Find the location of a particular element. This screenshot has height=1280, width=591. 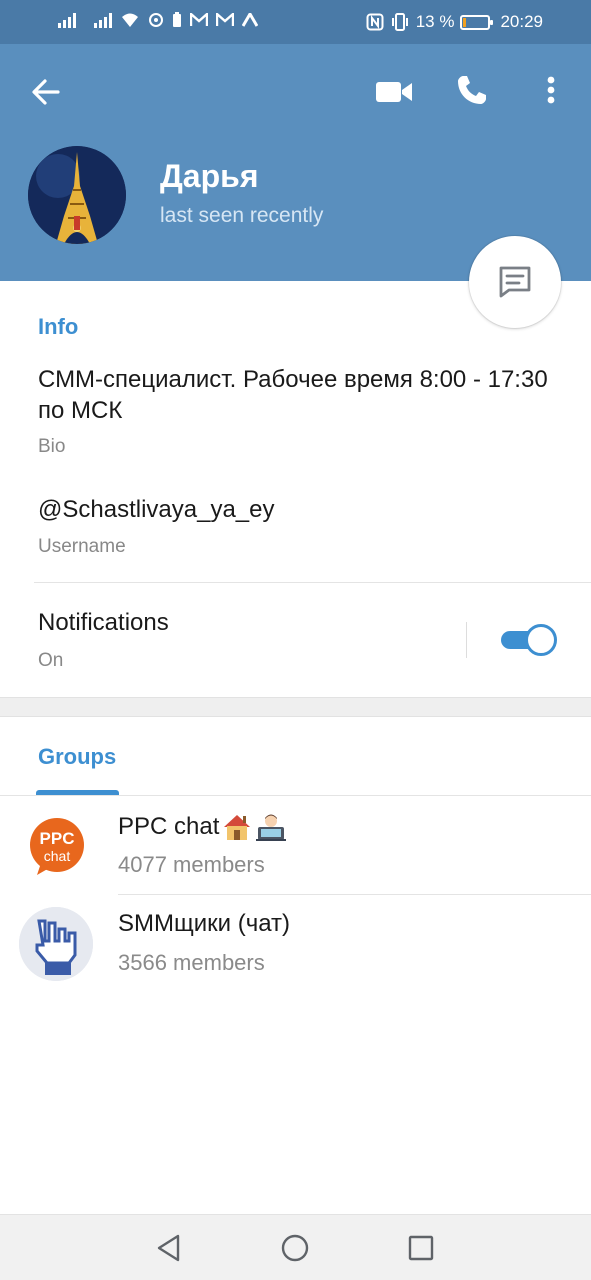

status-icons-right: 13 % 20:29 is located at coordinates (454, 22).